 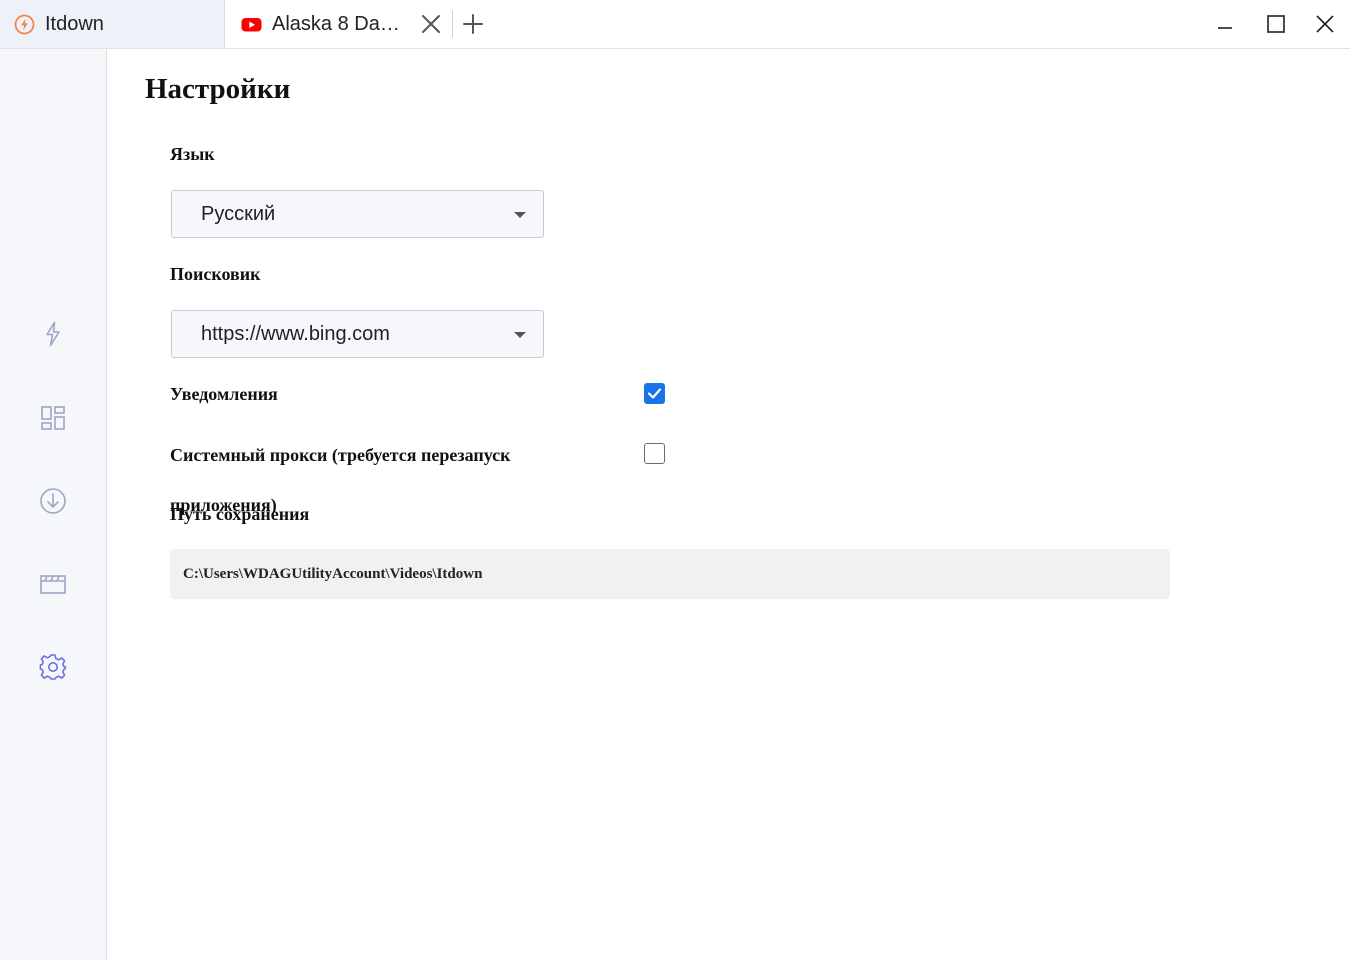 I want to click on new-tab-icon, so click(x=473, y=24).